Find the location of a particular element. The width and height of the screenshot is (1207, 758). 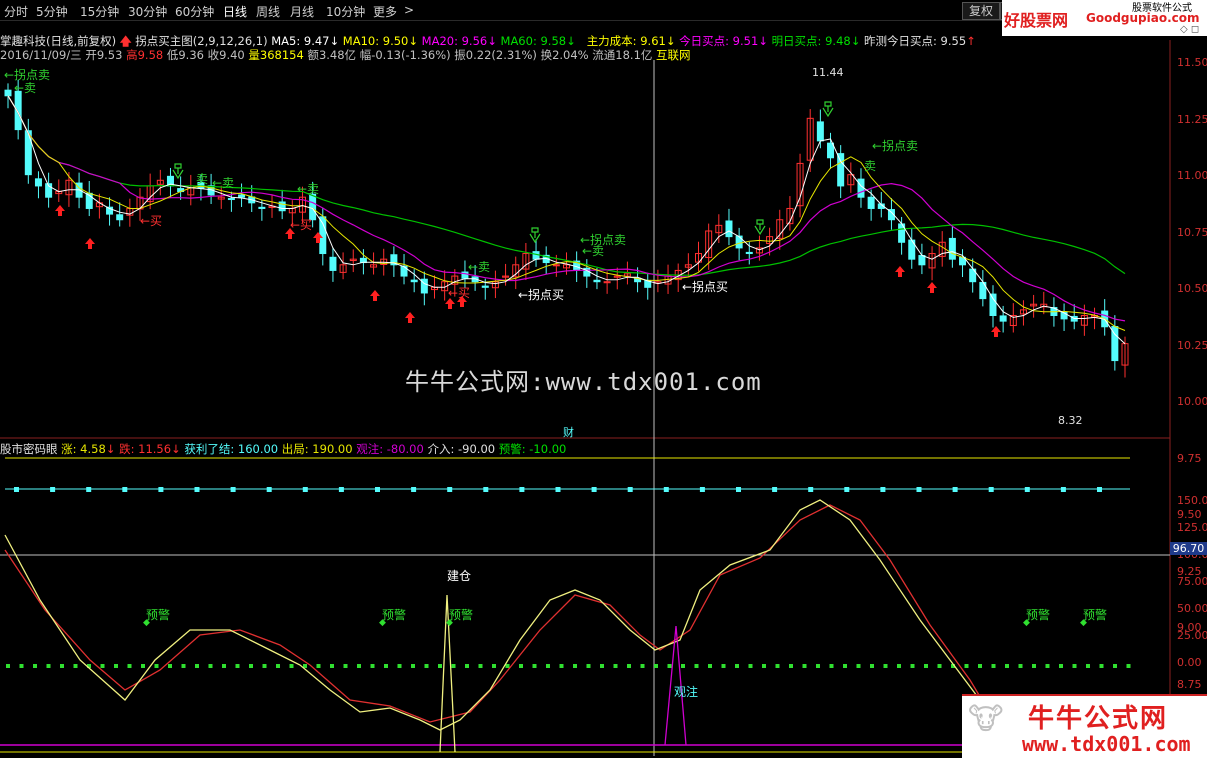

watermark: 牛牛公式网:www.tdx001.com is located at coordinates (583, 382).